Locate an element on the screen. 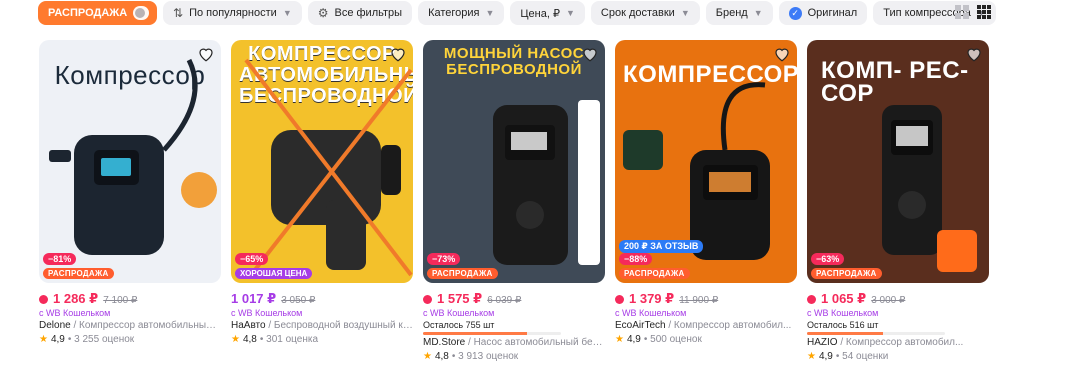 This screenshot has width=1090, height=372. category-label: Категория is located at coordinates (454, 13).